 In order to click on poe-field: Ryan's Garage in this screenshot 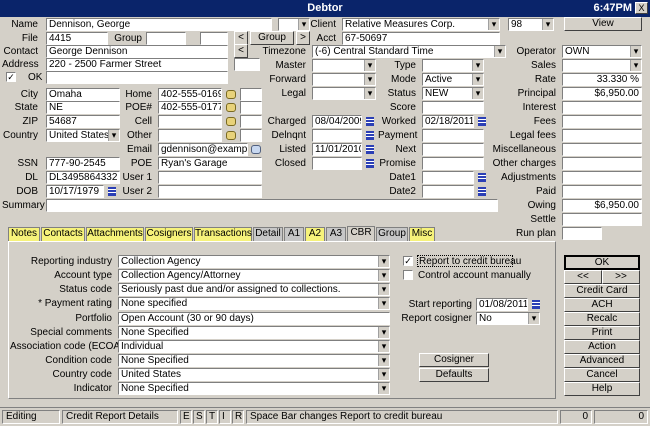, I will do `click(210, 163)`.